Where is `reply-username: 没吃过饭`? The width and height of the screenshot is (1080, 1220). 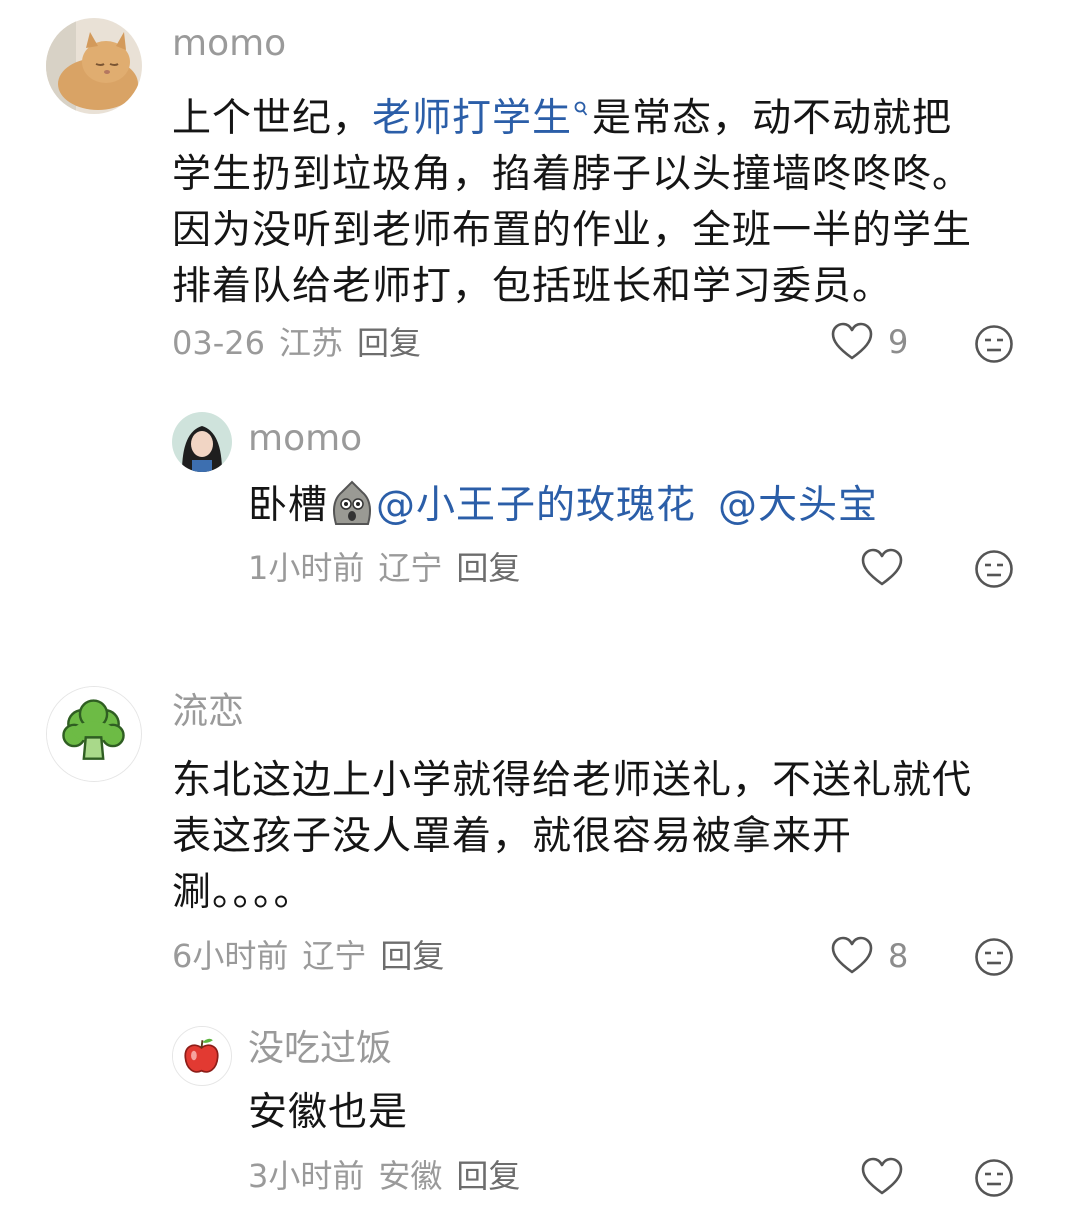
reply-username: 没吃过饭 is located at coordinates (320, 1049).